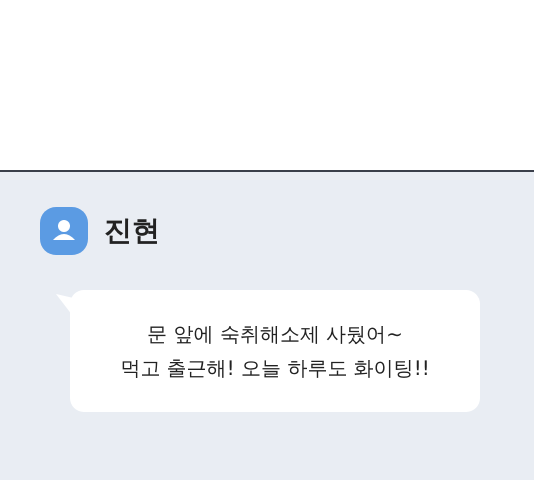 The height and width of the screenshot is (480, 534). What do you see at coordinates (275, 368) in the screenshot?
I see `message-line: 먹고 출근해! 오늘 하루도 화이팅!!` at bounding box center [275, 368].